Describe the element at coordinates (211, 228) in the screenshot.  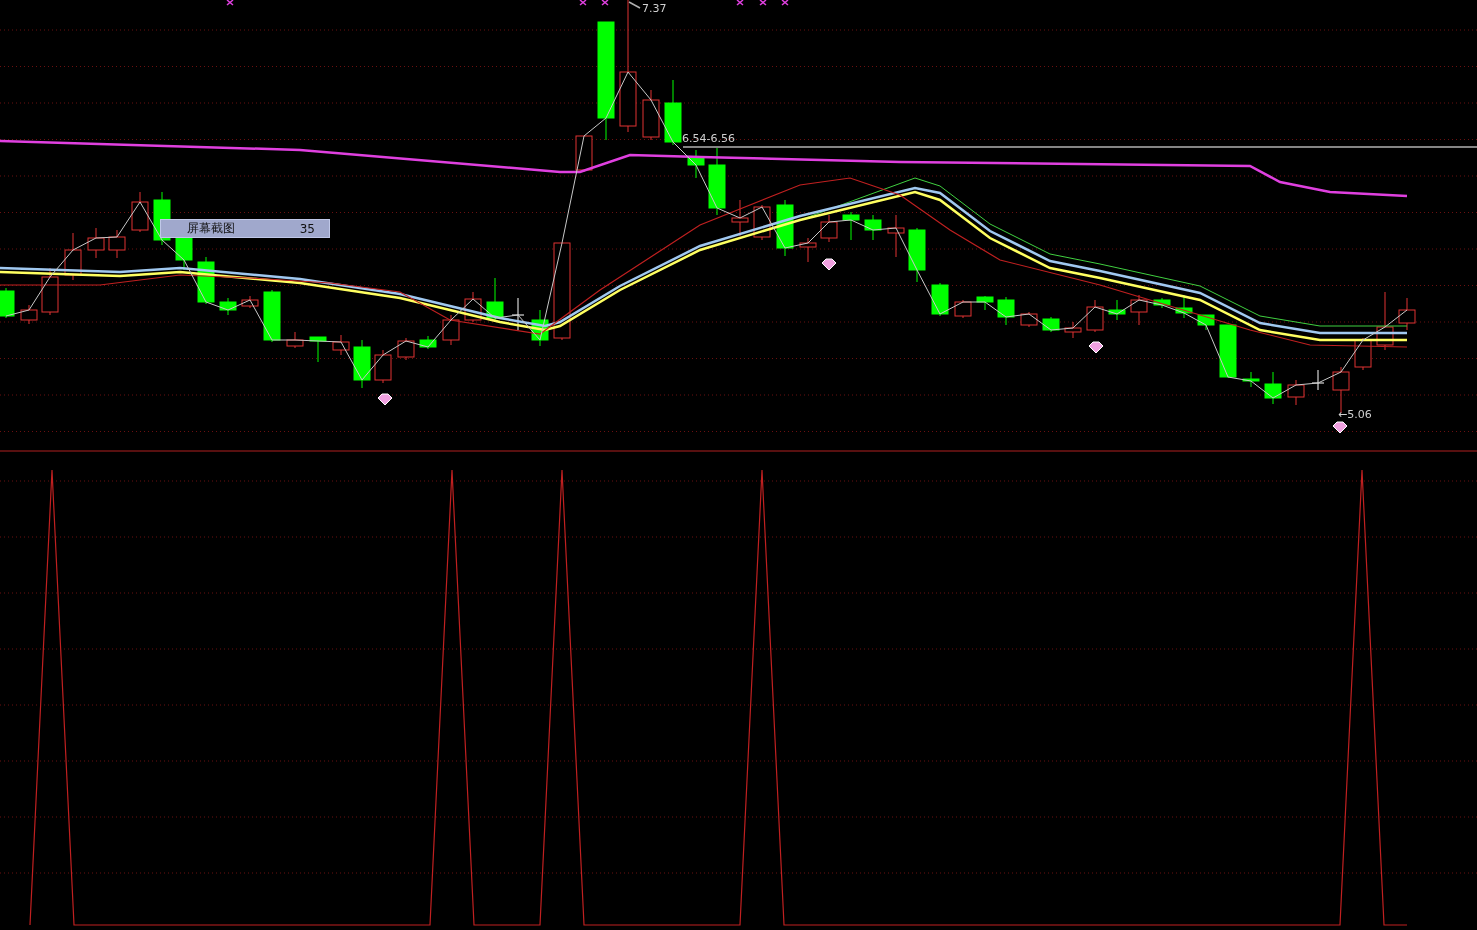
I see `tooltip-title: 屏幕截图` at that location.